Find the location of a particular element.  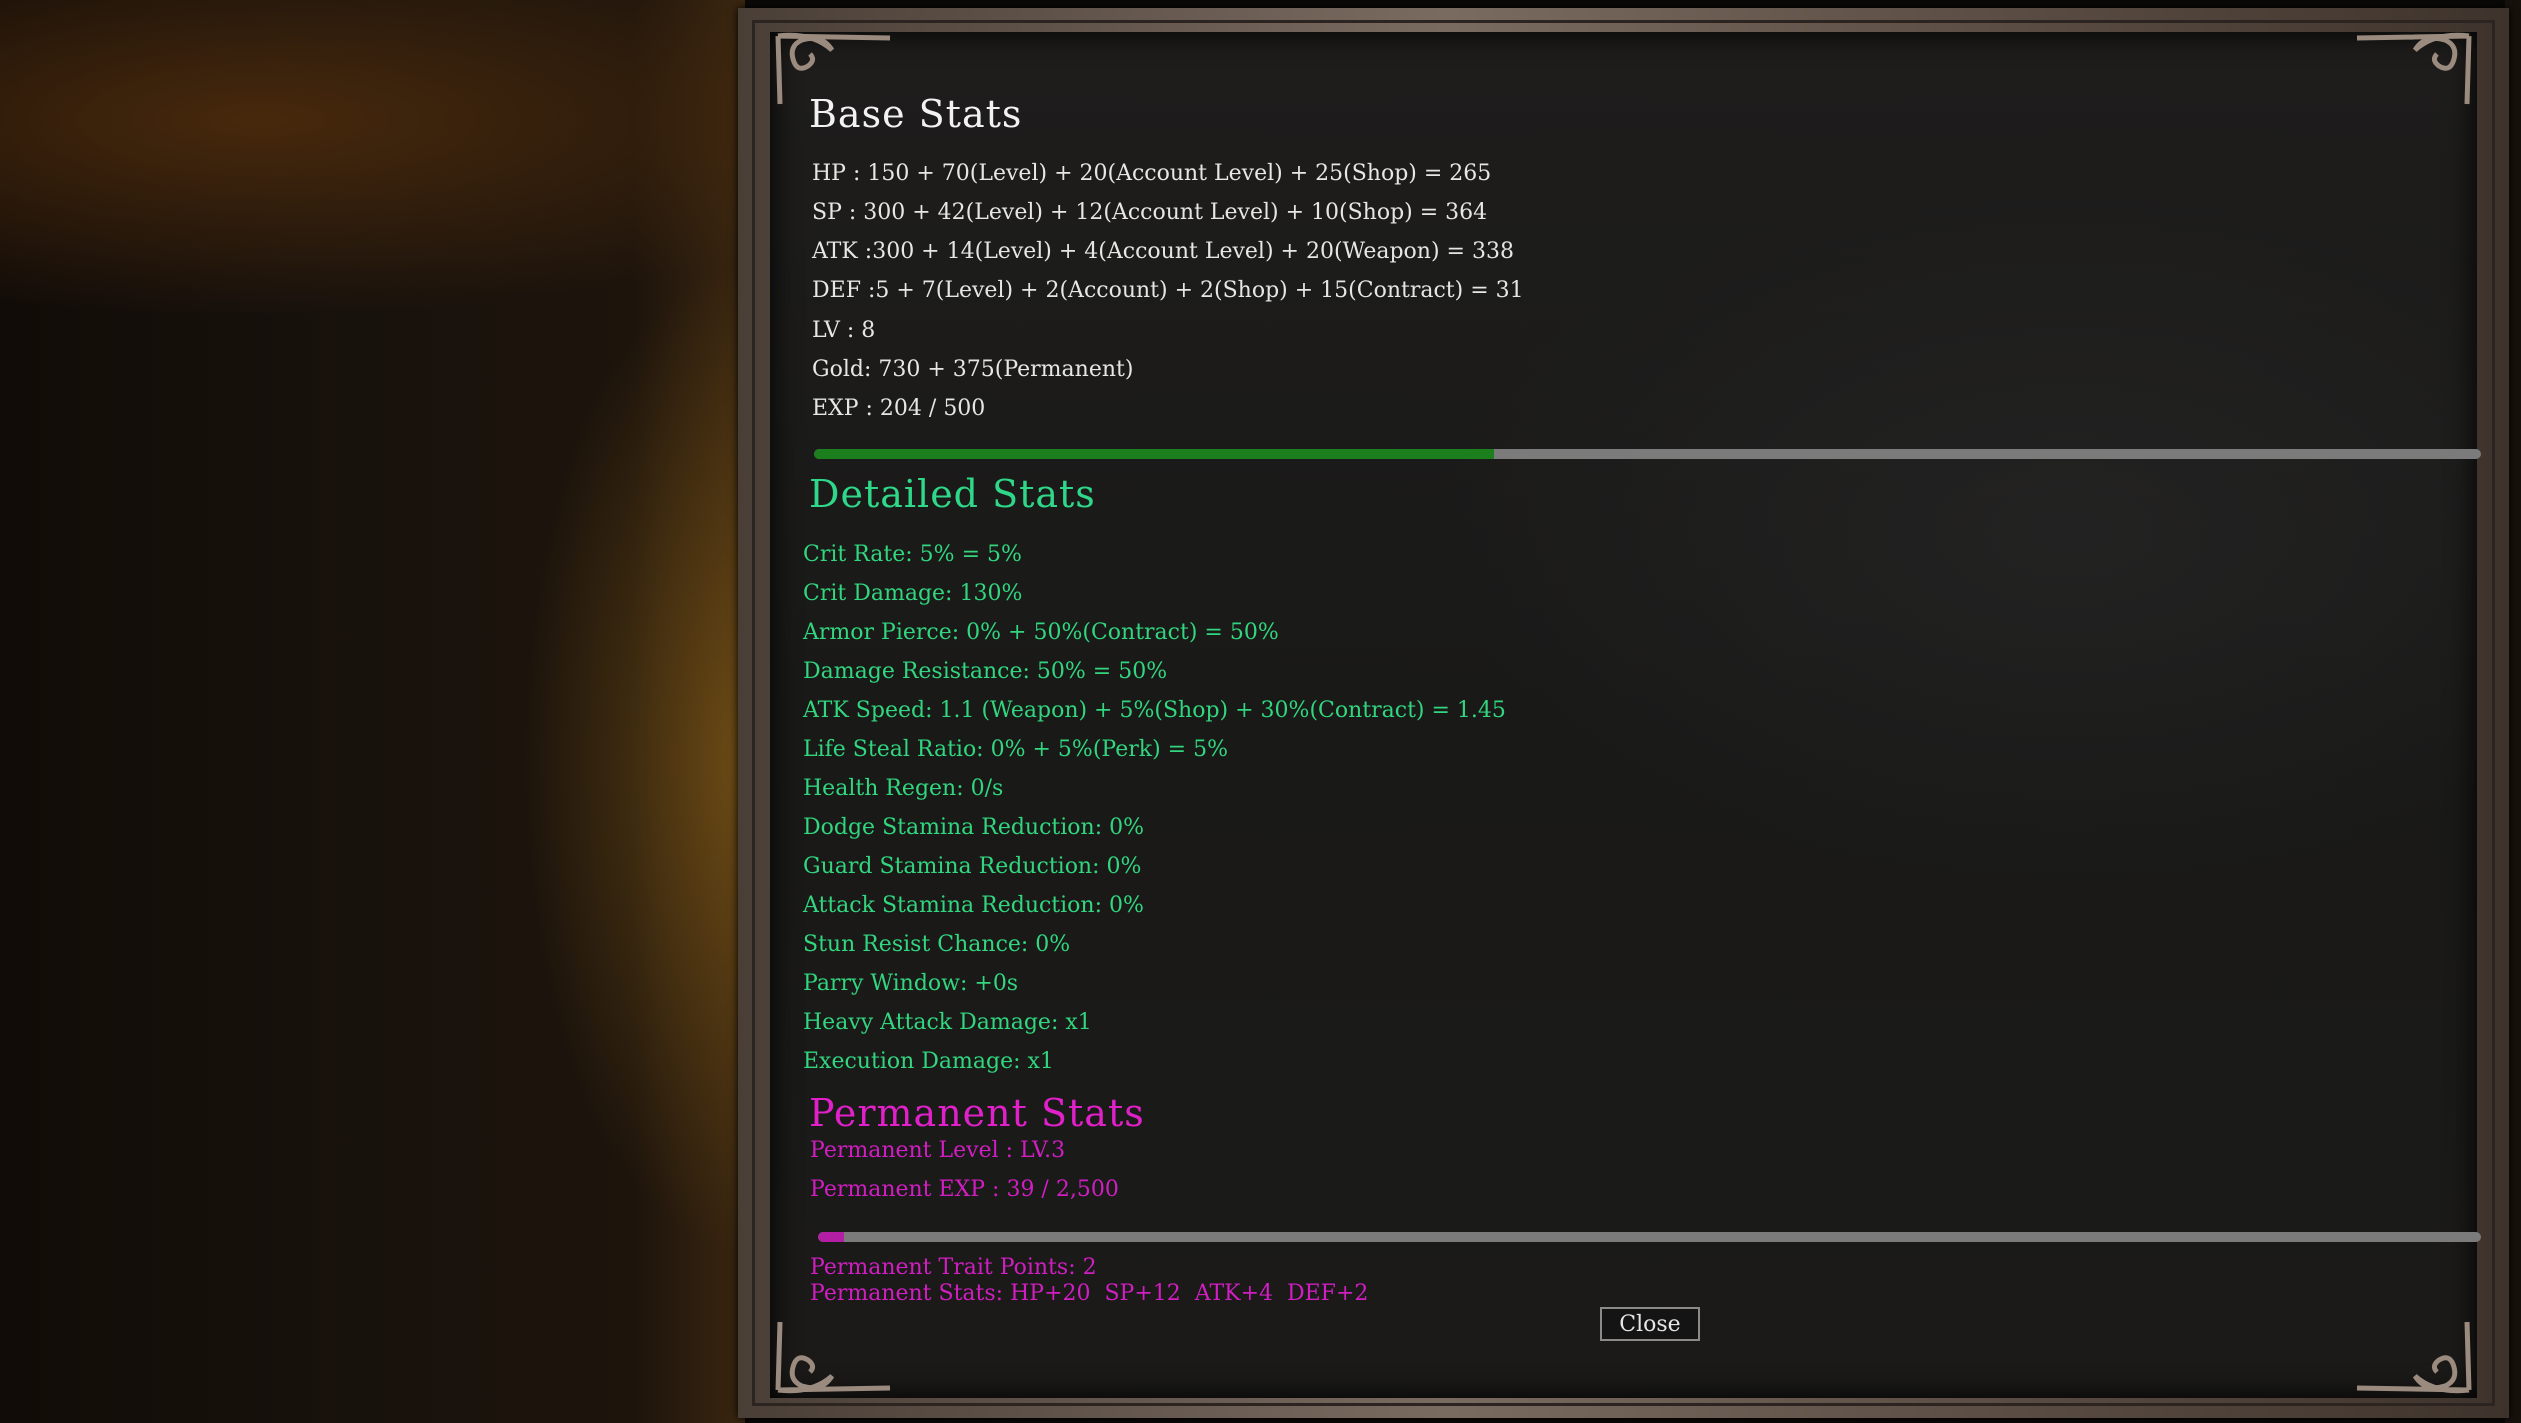

detail-stun-resist: Stun Resist Chance: 0% is located at coordinates (937, 944).